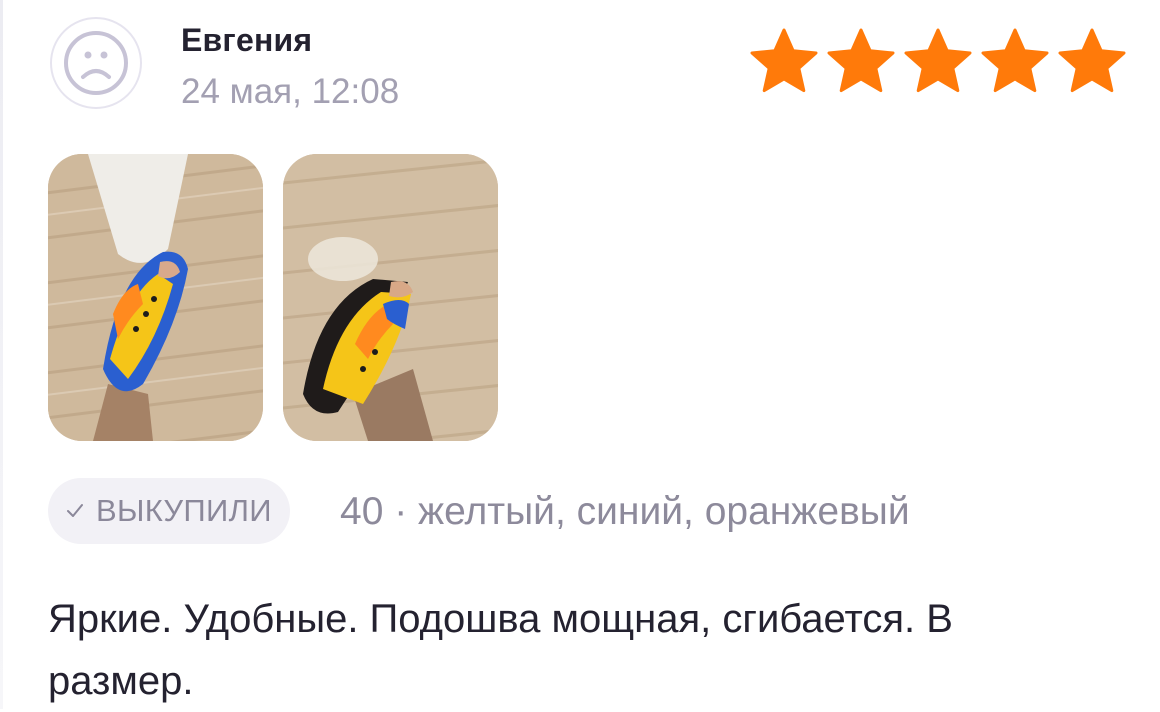  What do you see at coordinates (1, 354) in the screenshot?
I see `card-edge` at bounding box center [1, 354].